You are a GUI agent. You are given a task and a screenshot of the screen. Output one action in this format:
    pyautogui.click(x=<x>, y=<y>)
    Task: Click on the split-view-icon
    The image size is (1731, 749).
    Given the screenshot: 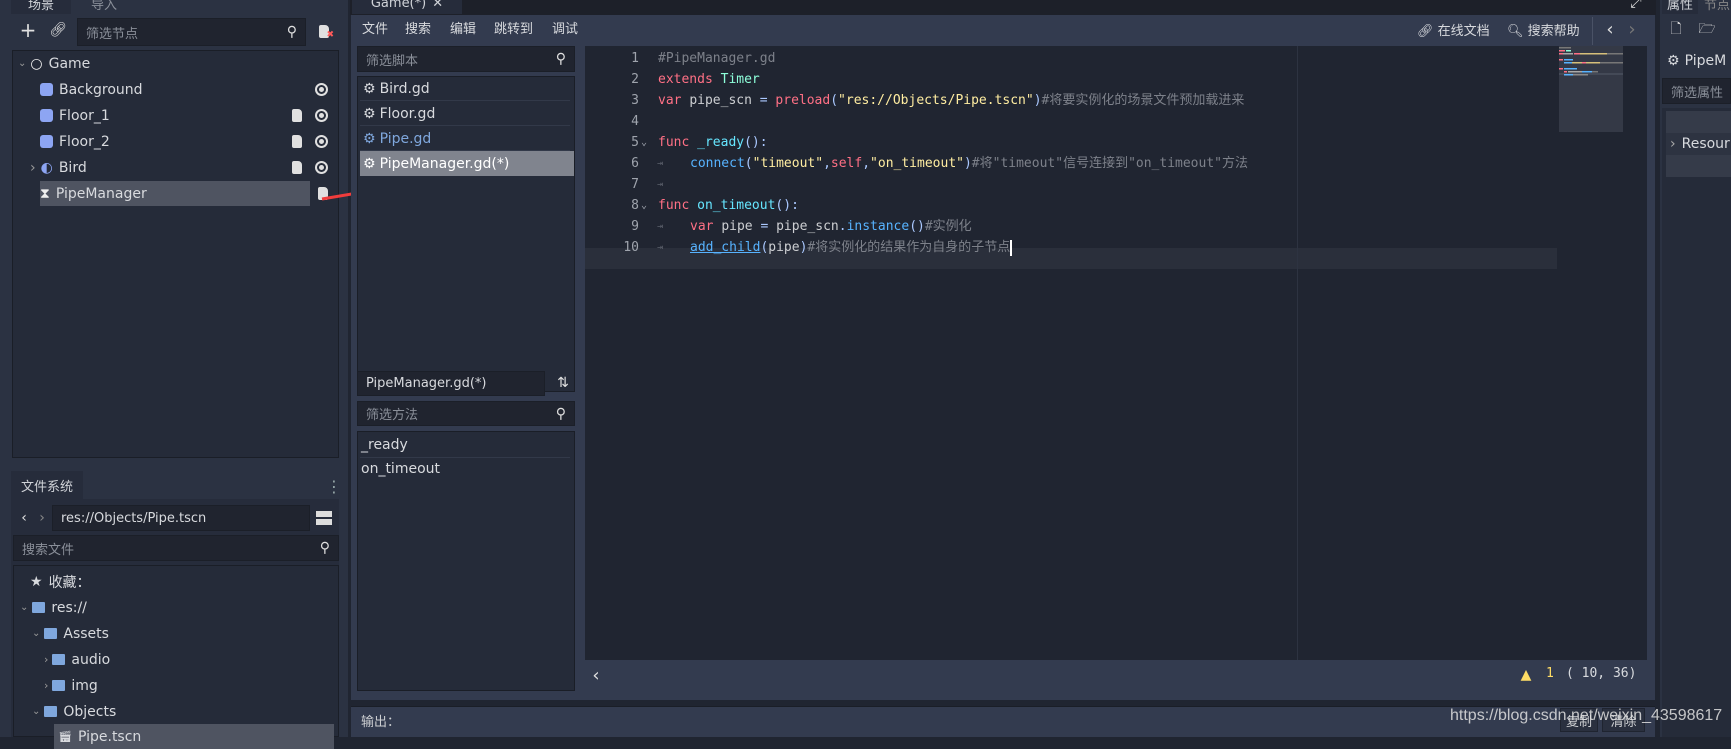 What is the action you would take?
    pyautogui.click(x=324, y=518)
    